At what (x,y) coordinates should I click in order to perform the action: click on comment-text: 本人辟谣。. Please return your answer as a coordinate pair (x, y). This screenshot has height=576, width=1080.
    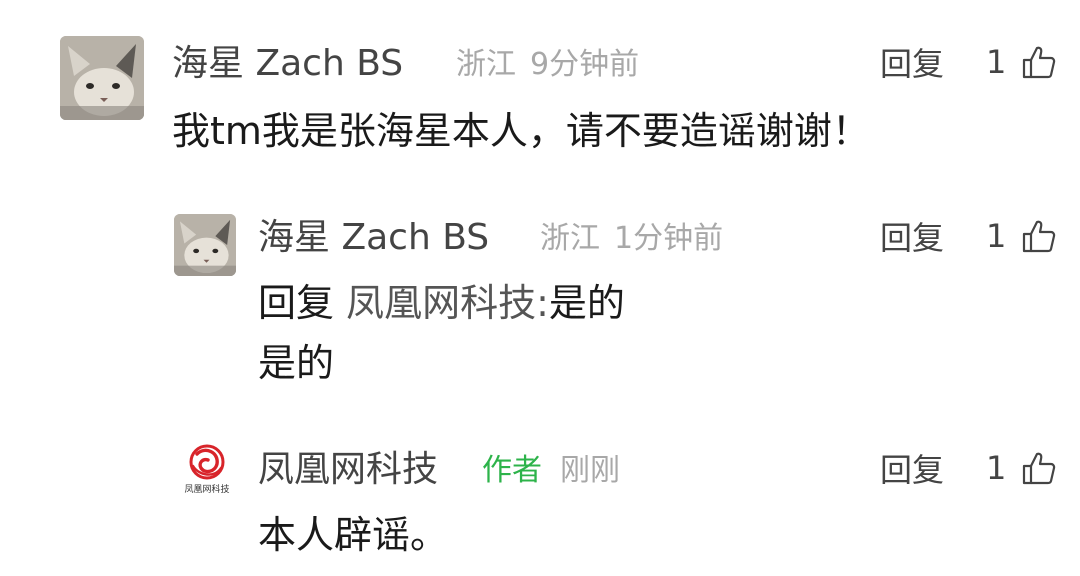
    Looking at the image, I should click on (353, 535).